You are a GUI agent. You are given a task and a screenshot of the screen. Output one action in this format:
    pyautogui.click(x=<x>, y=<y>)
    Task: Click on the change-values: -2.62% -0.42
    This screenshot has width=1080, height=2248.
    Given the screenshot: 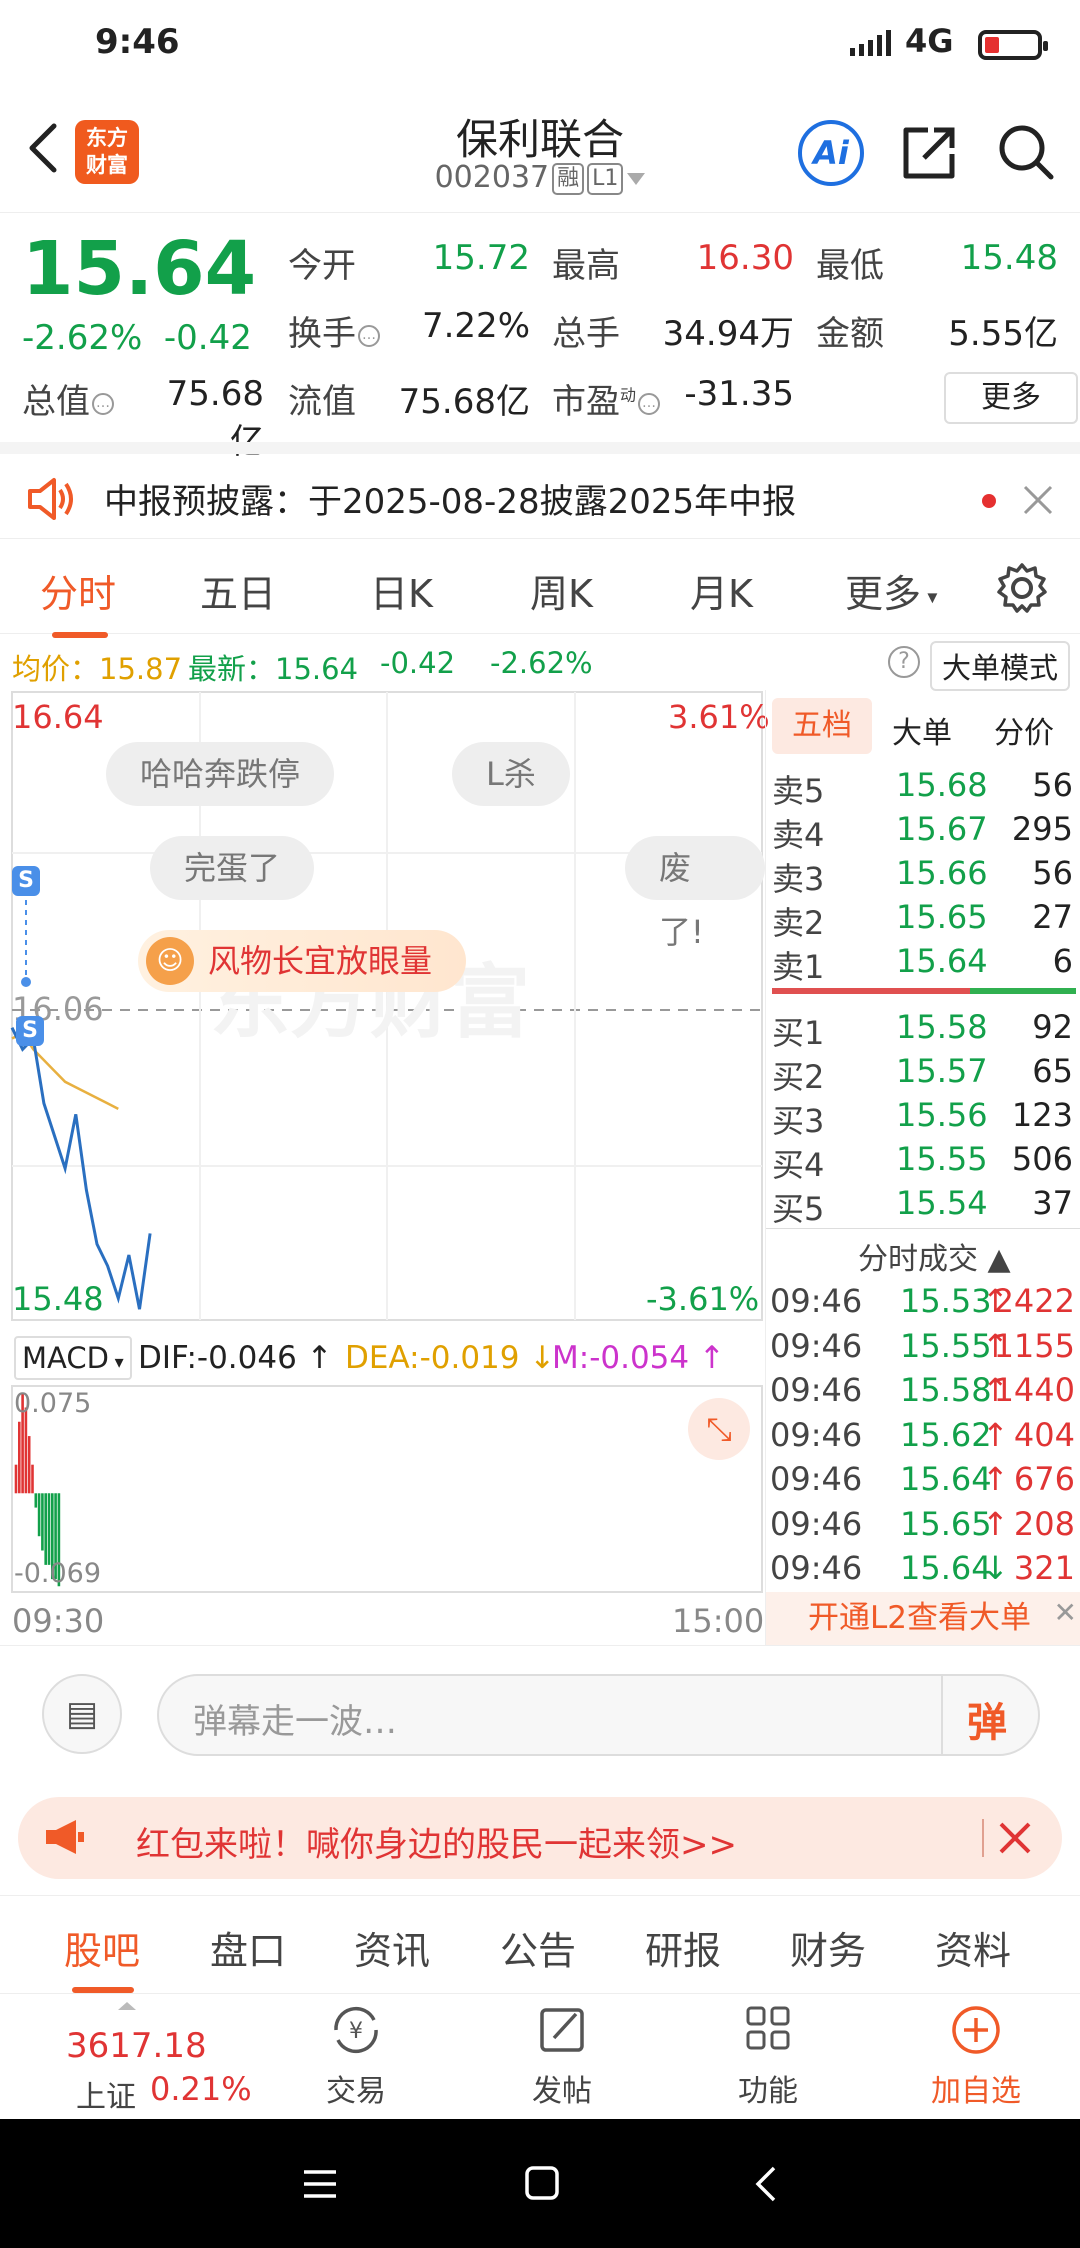 What is the action you would take?
    pyautogui.click(x=137, y=338)
    